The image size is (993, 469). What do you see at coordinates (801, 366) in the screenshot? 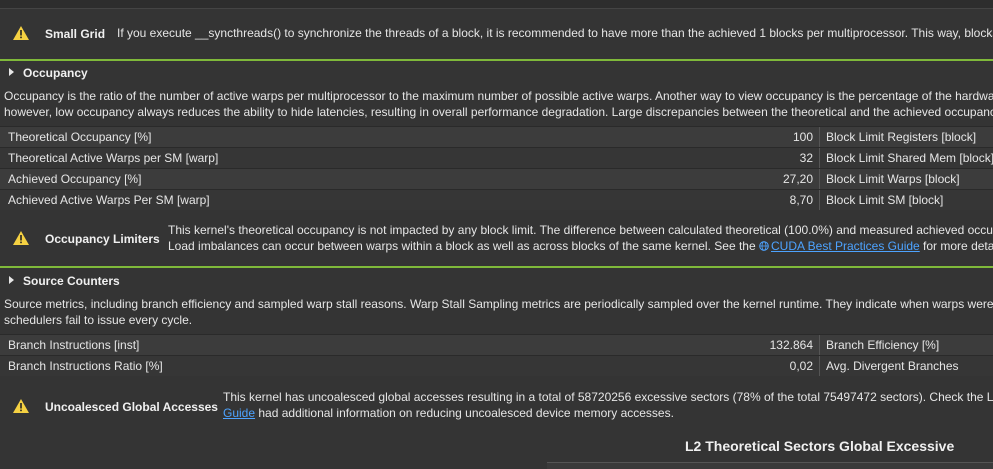
I see `metric-value: 0,02` at bounding box center [801, 366].